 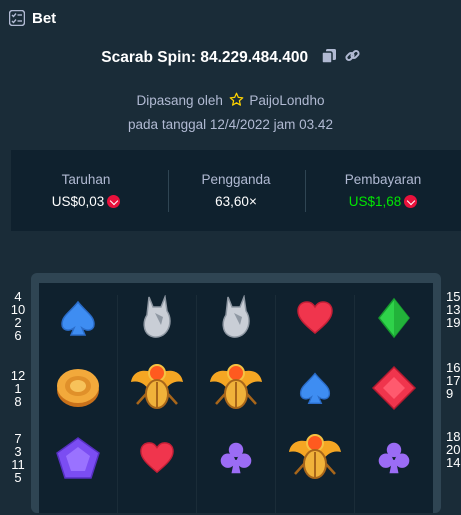 I want to click on modal-header: Bet, so click(x=230, y=18).